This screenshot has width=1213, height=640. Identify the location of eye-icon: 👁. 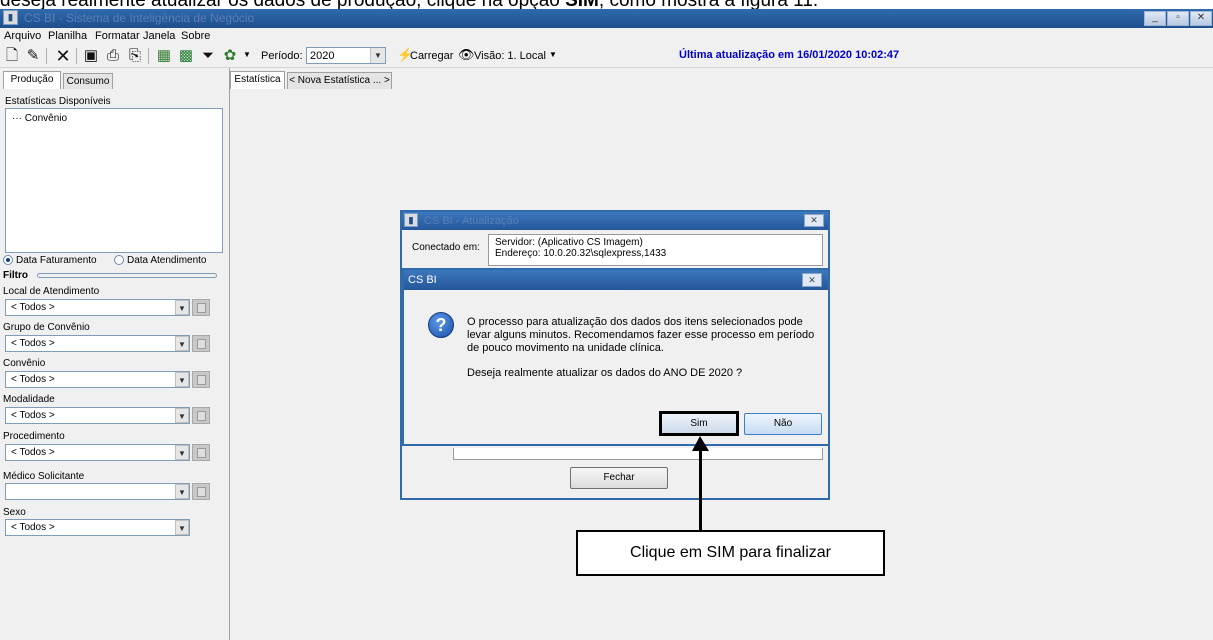
(466, 54).